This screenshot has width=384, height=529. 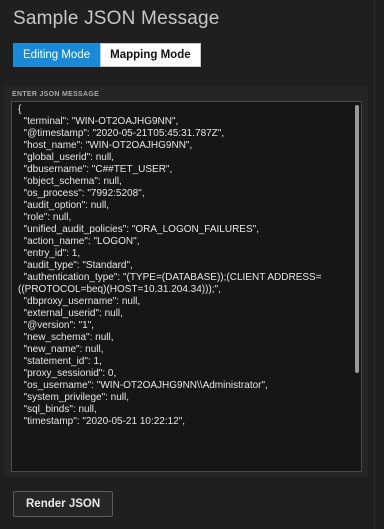 I want to click on json-line: "host_name": "WIN-OT2OAJHG9NN",, so click(x=105, y=145).